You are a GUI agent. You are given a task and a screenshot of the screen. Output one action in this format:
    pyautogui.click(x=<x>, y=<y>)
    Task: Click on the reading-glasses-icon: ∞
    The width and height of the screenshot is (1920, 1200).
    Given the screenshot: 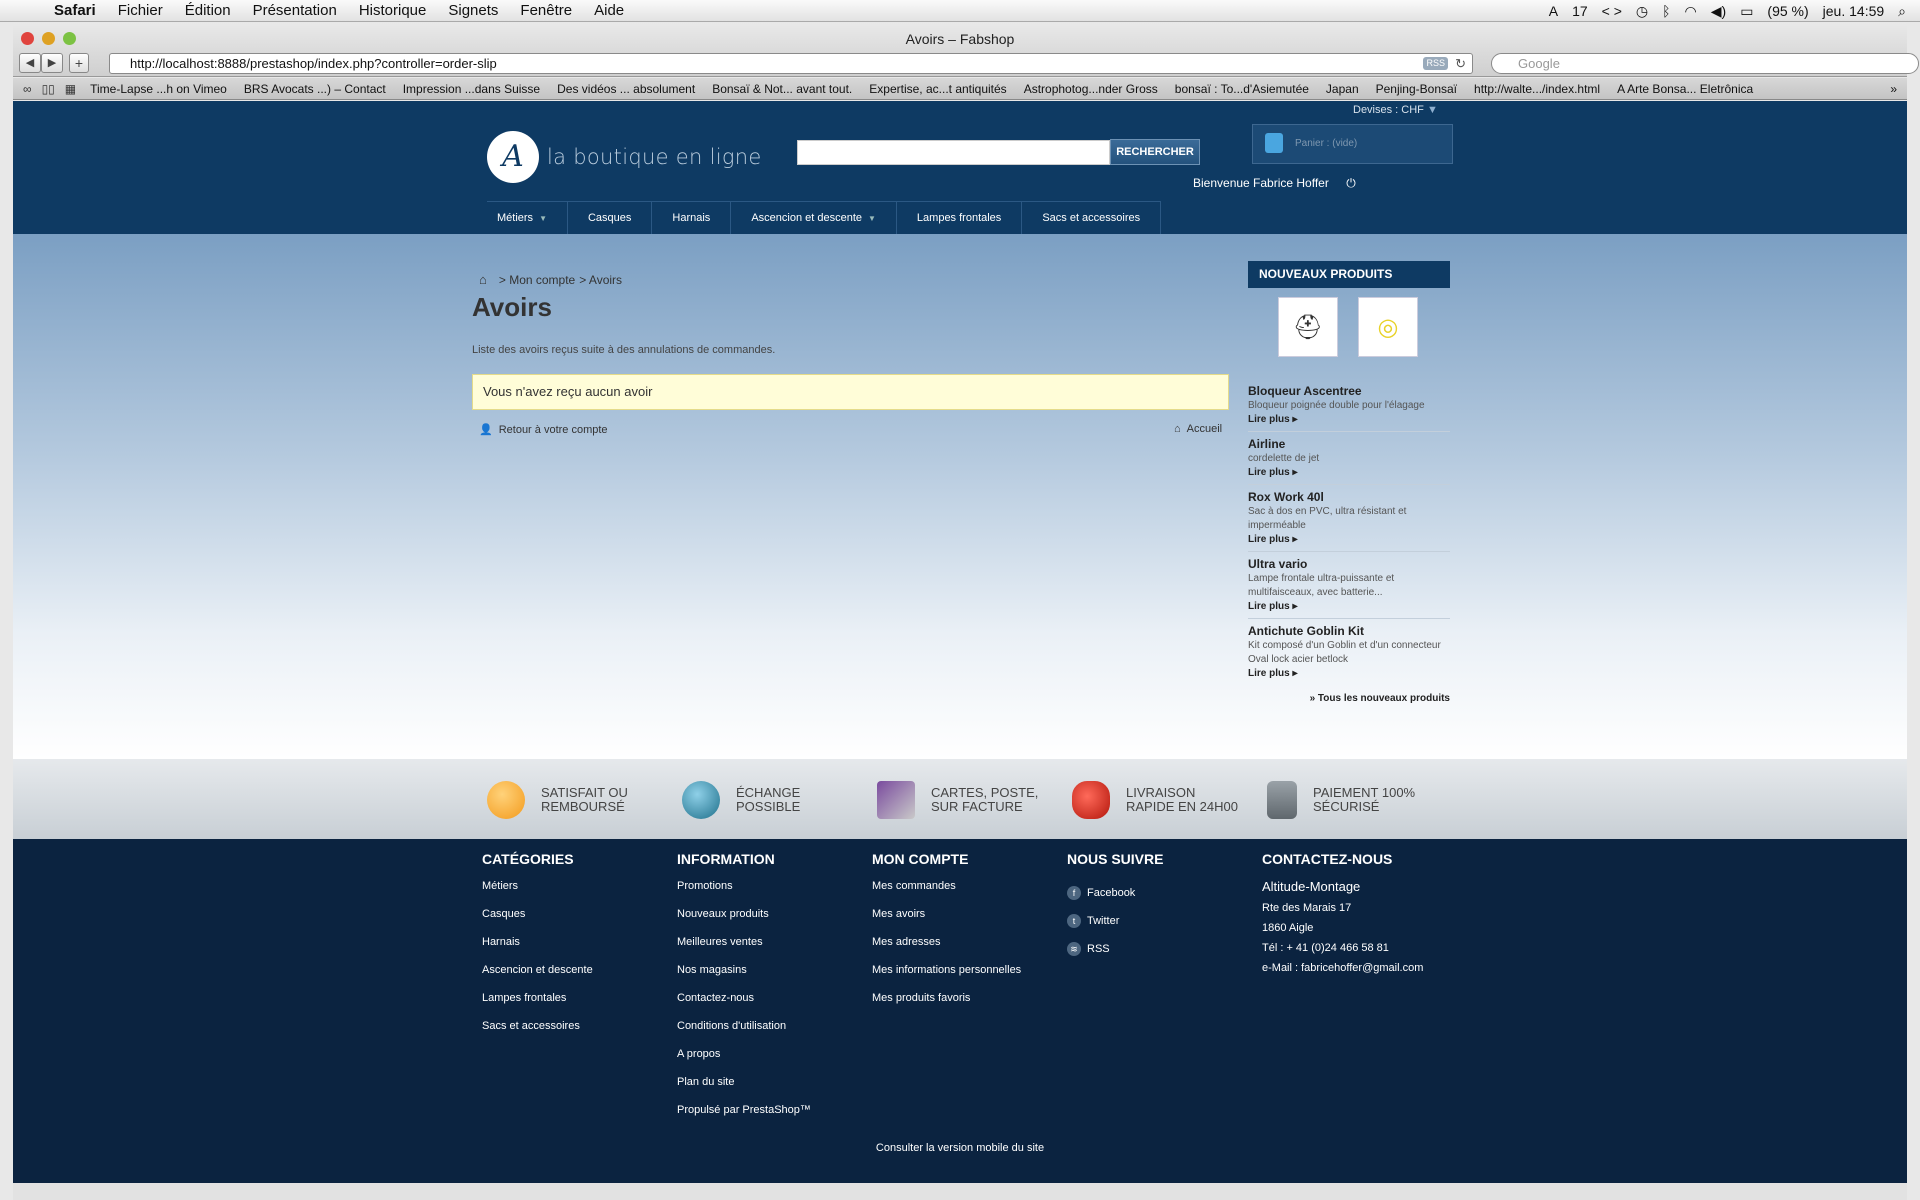 What is the action you would take?
    pyautogui.click(x=27, y=89)
    